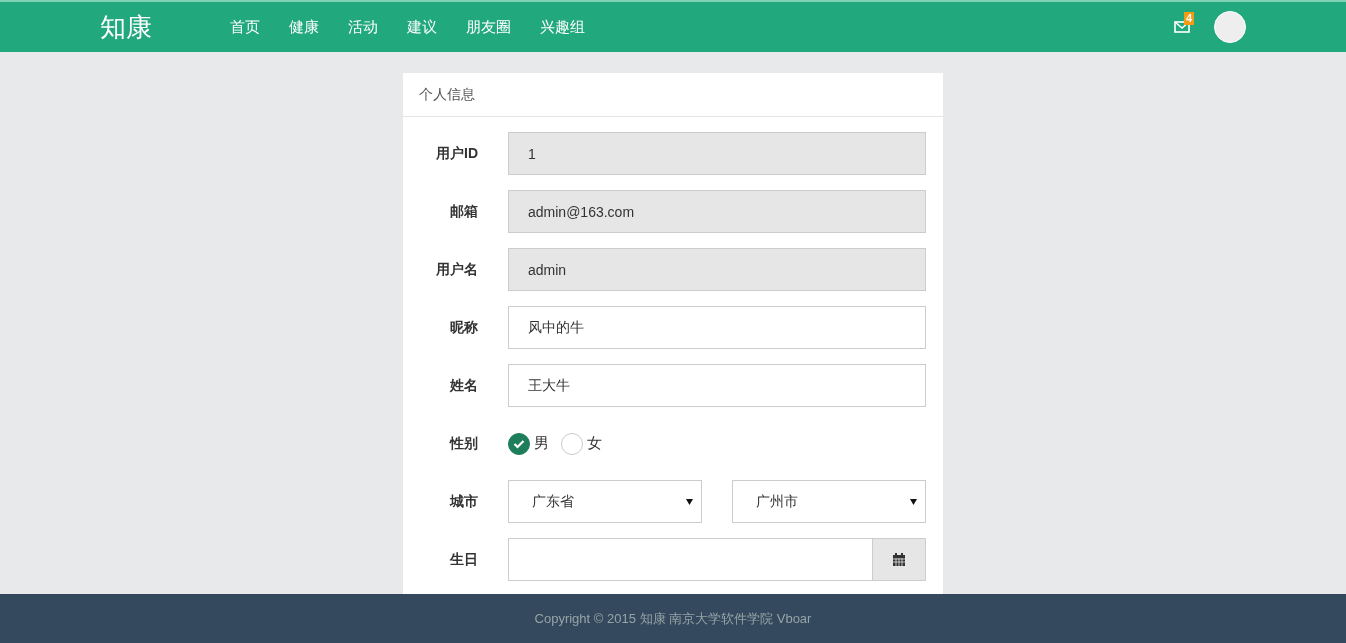 This screenshot has width=1346, height=643. I want to click on nav-link: 健康, so click(304, 27).